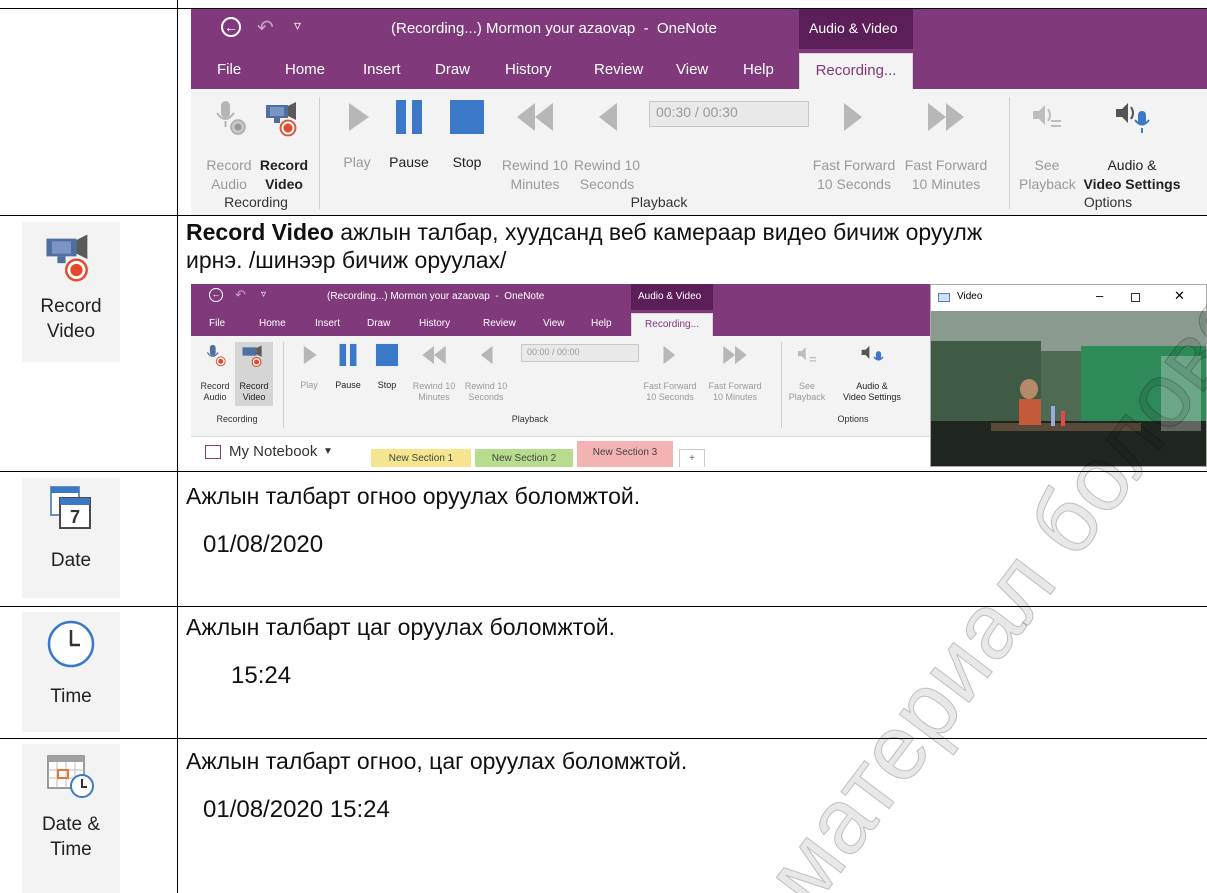 The width and height of the screenshot is (1207, 893). I want to click on close-icon: ✕, so click(1179, 295).